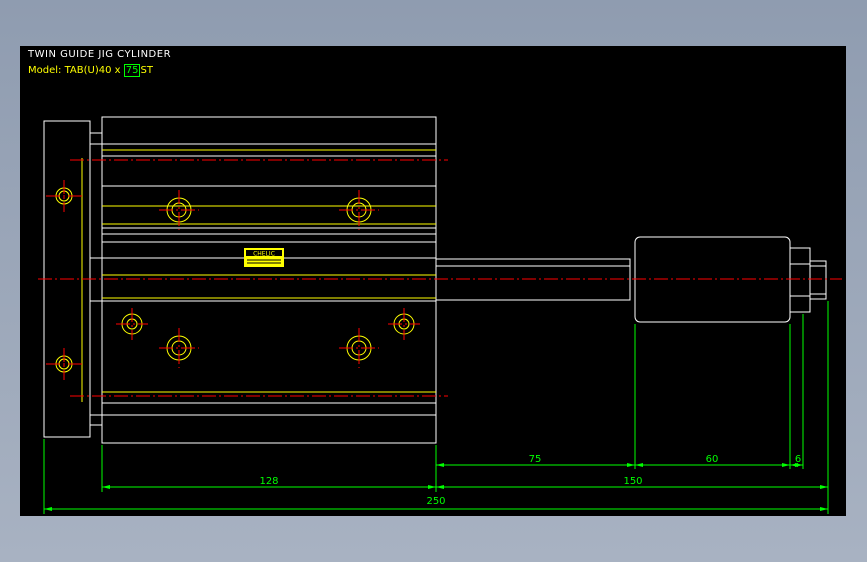 The height and width of the screenshot is (562, 867). What do you see at coordinates (435, 501) in the screenshot?
I see `dimension-250: 250` at bounding box center [435, 501].